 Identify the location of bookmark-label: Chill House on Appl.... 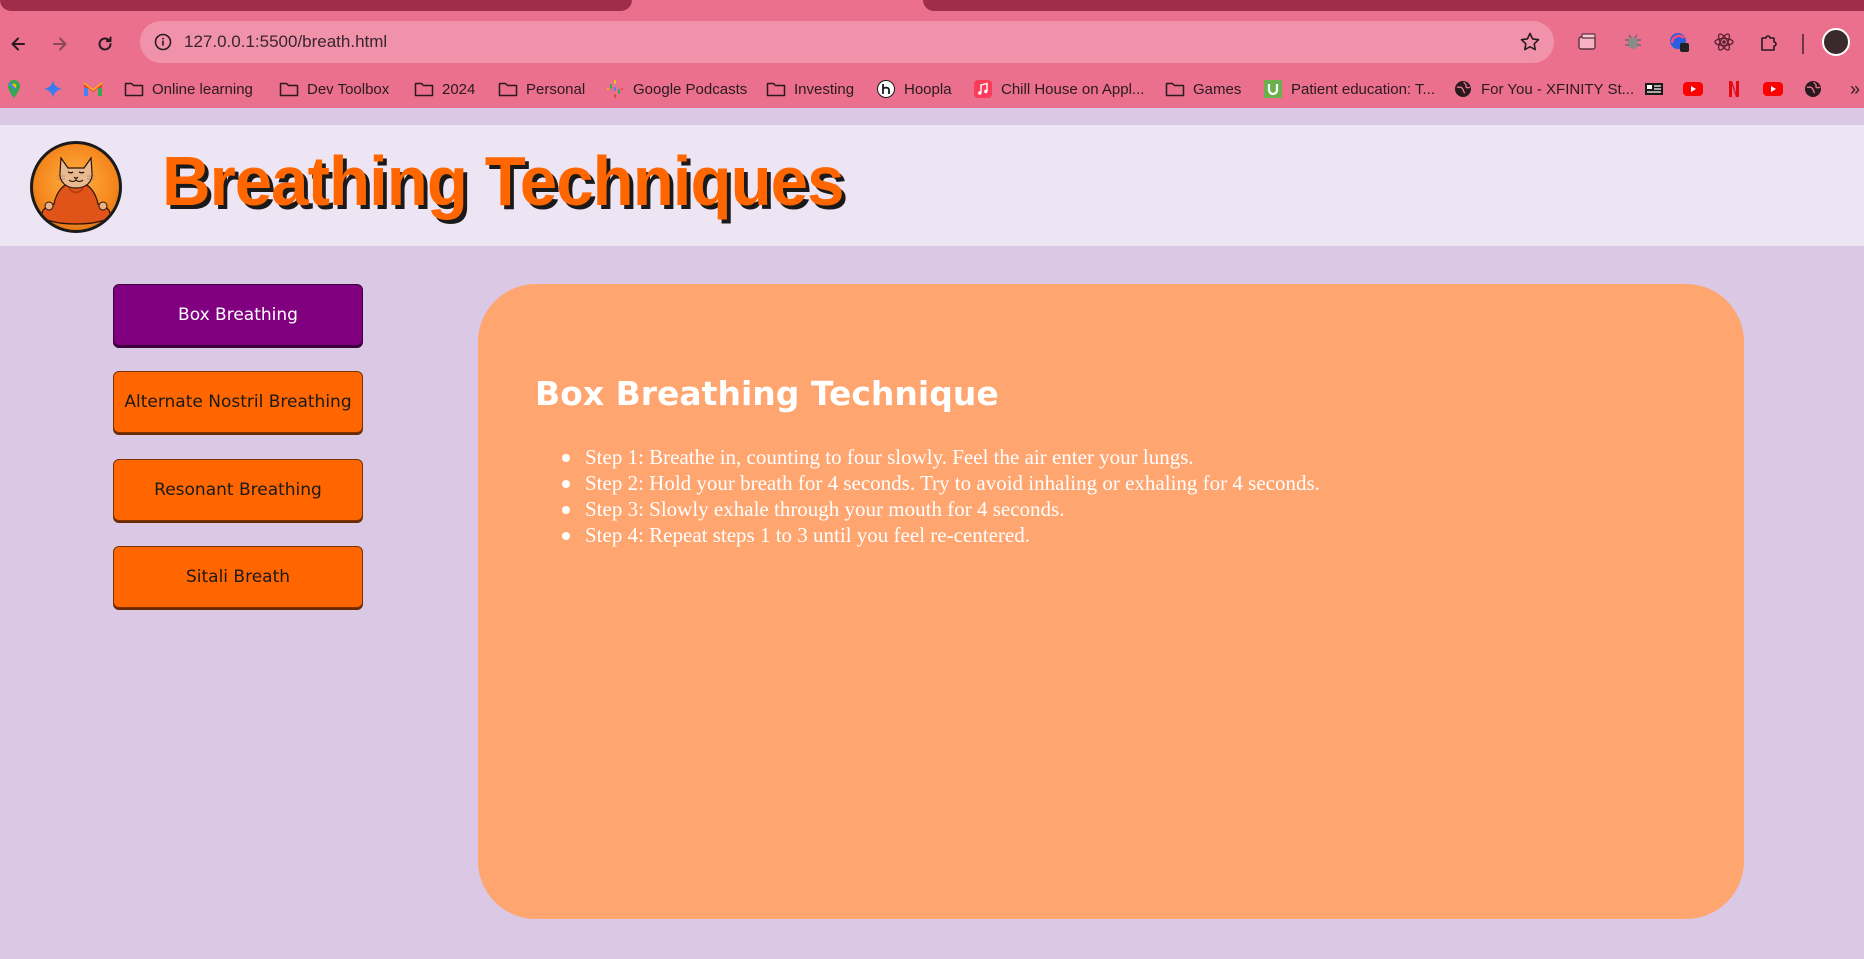
(1073, 89).